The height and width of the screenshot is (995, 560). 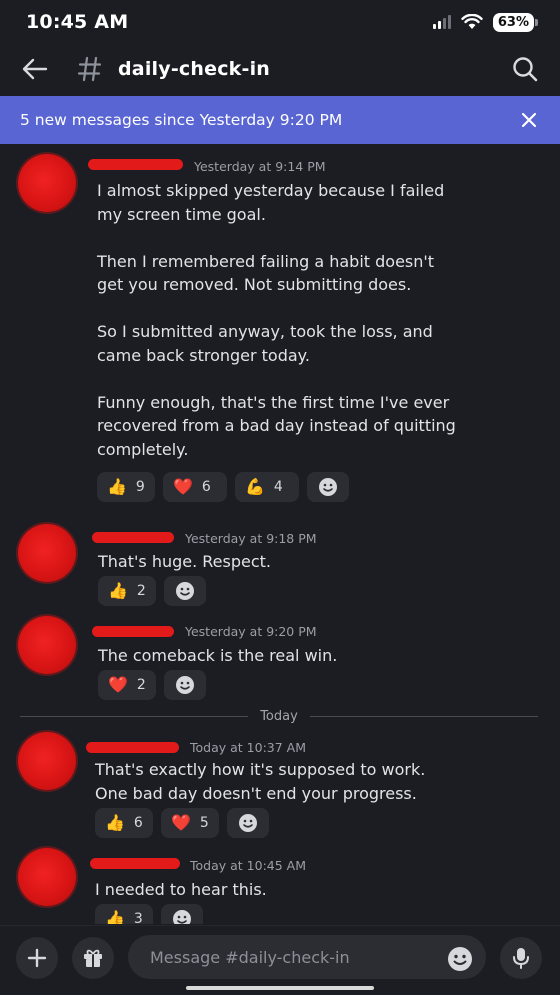 What do you see at coordinates (218, 655) in the screenshot?
I see `message-text: The comeback is the real win.` at bounding box center [218, 655].